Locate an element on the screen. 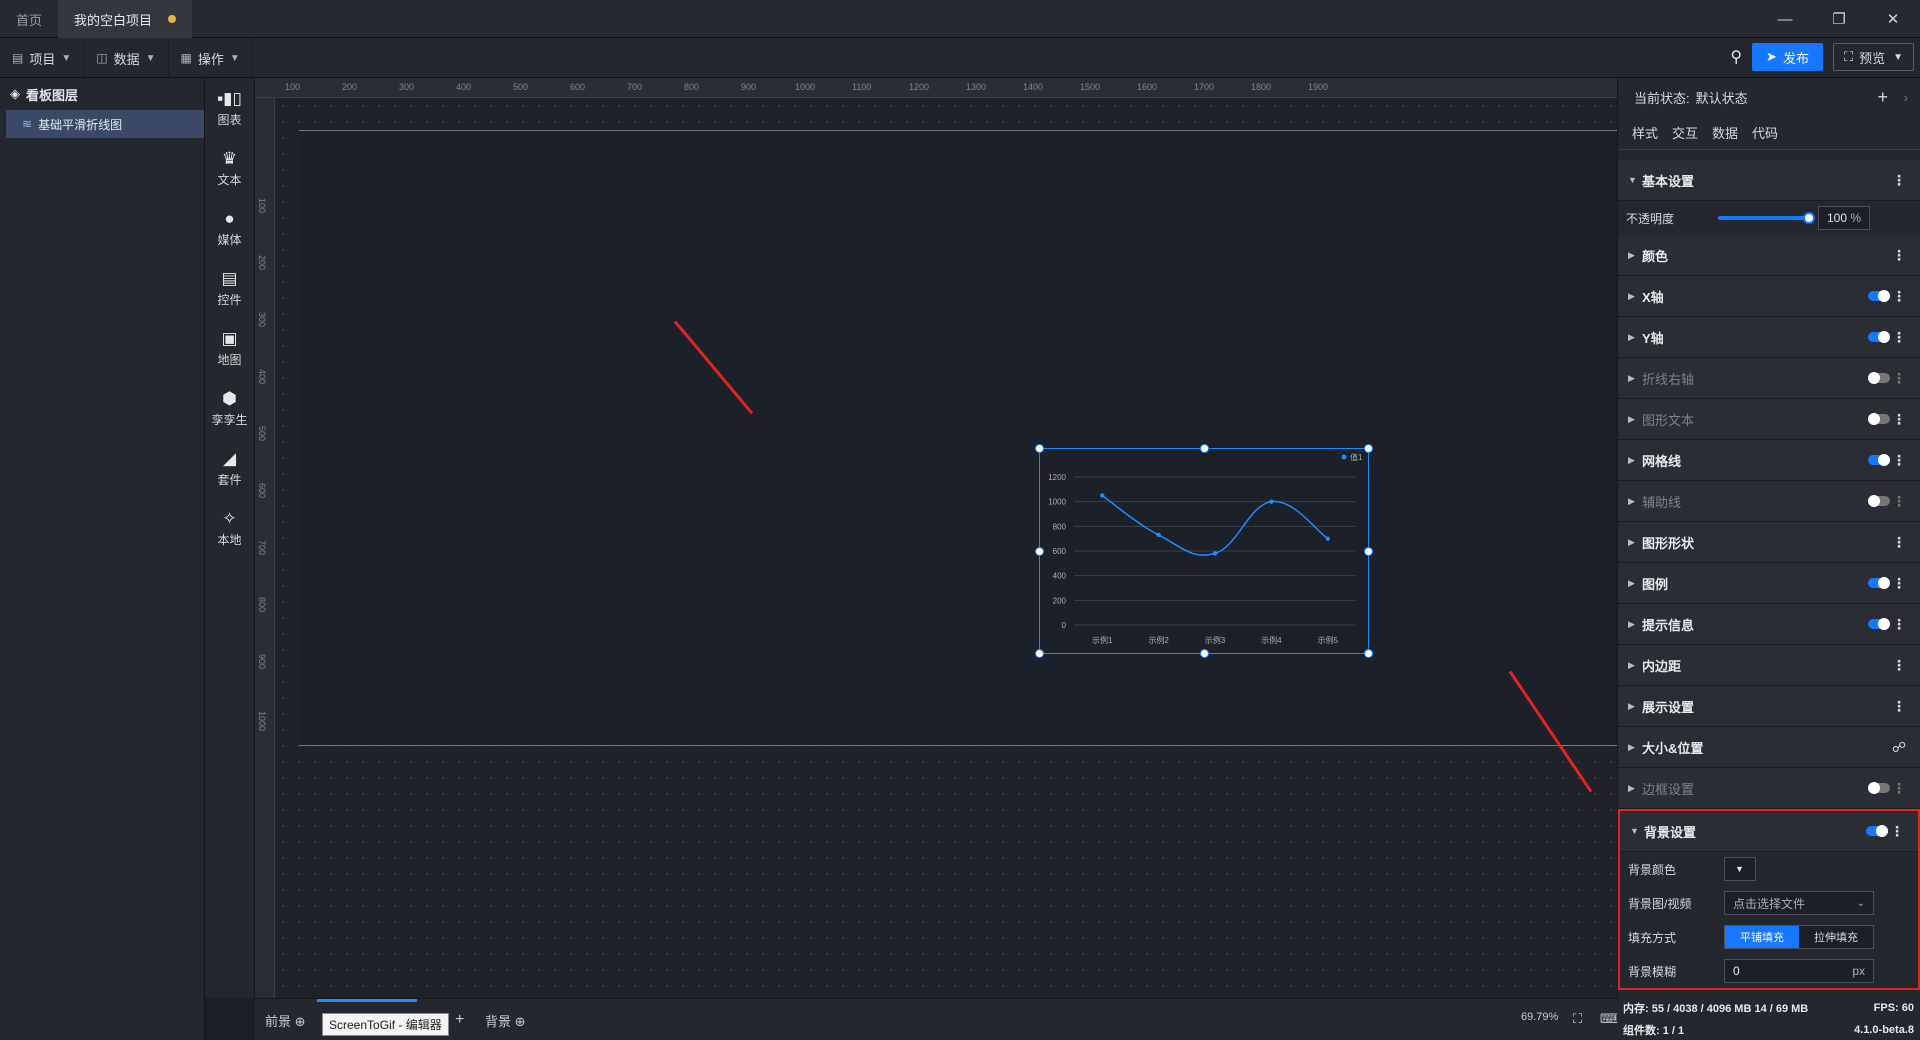 The height and width of the screenshot is (1040, 1920). layer-item: ≋ 基础平滑折线图 is located at coordinates (105, 124).